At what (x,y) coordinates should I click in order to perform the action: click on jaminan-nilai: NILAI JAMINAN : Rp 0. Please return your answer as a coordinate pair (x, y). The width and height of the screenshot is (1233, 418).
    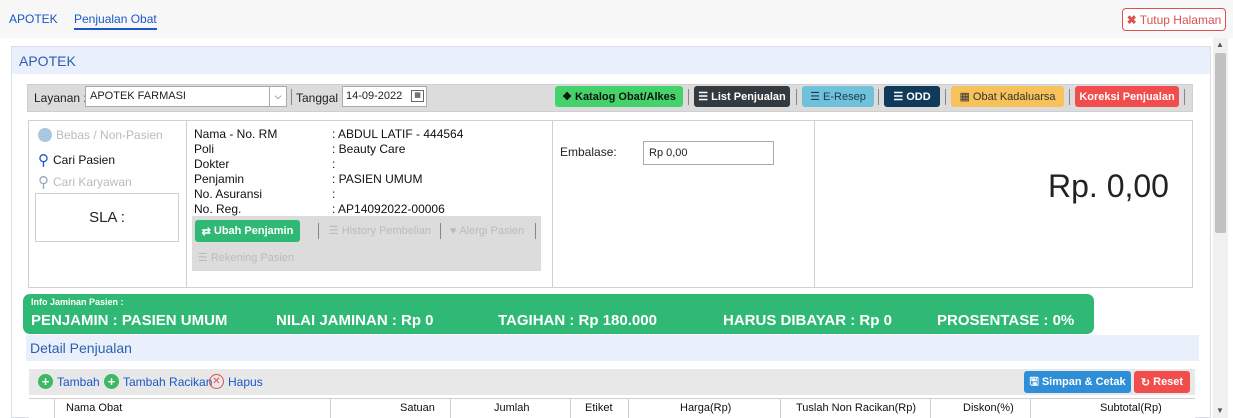
    Looking at the image, I should click on (355, 320).